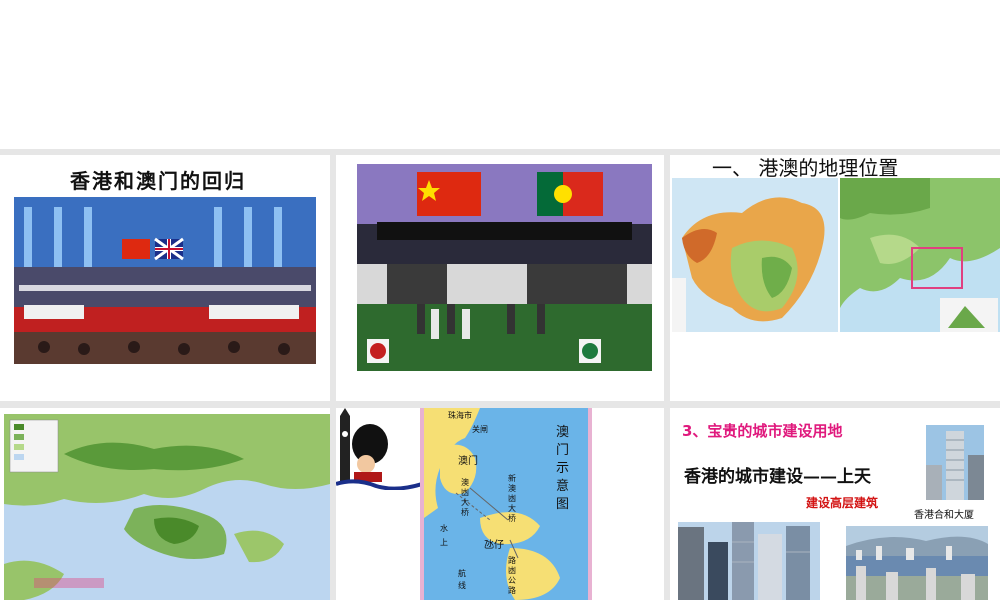 The height and width of the screenshot is (600, 1000). Describe the element at coordinates (955, 462) in the screenshot. I see `hopewell-centre-photo` at that location.